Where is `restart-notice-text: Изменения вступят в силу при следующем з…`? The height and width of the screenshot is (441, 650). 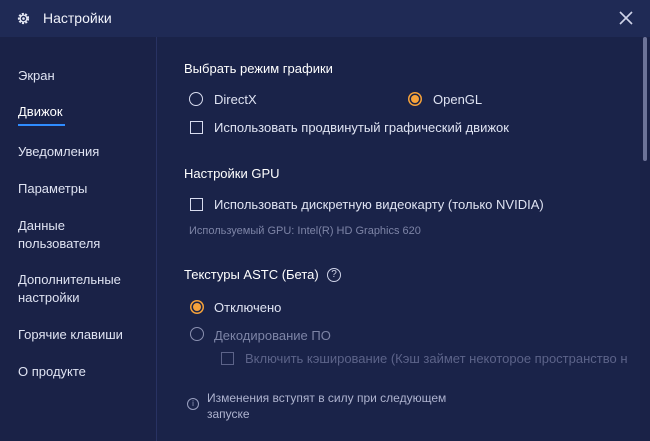 restart-notice-text: Изменения вступят в силу при следующем з… is located at coordinates (327, 406).